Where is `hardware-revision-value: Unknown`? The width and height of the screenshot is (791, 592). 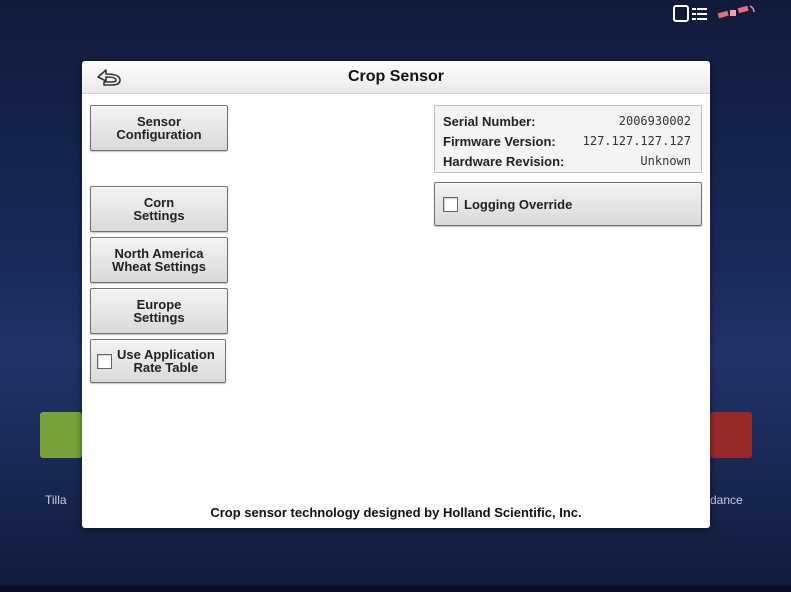 hardware-revision-value: Unknown is located at coordinates (665, 161).